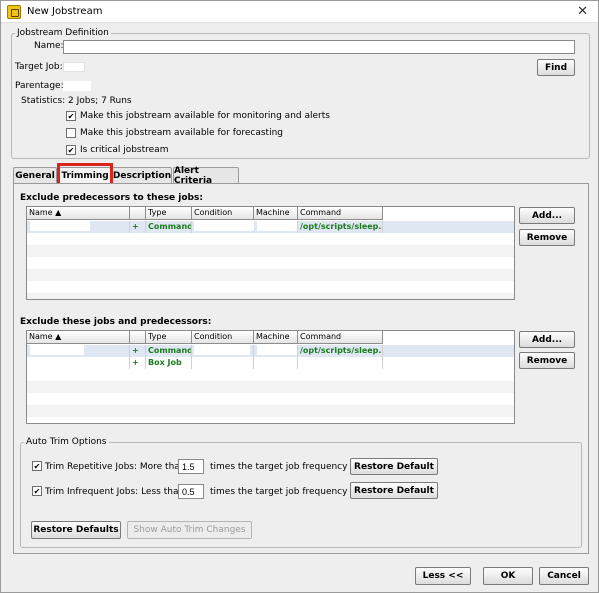 Image resolution: width=599 pixels, height=593 pixels. Describe the element at coordinates (276, 363) in the screenshot. I see `row-machine` at that location.